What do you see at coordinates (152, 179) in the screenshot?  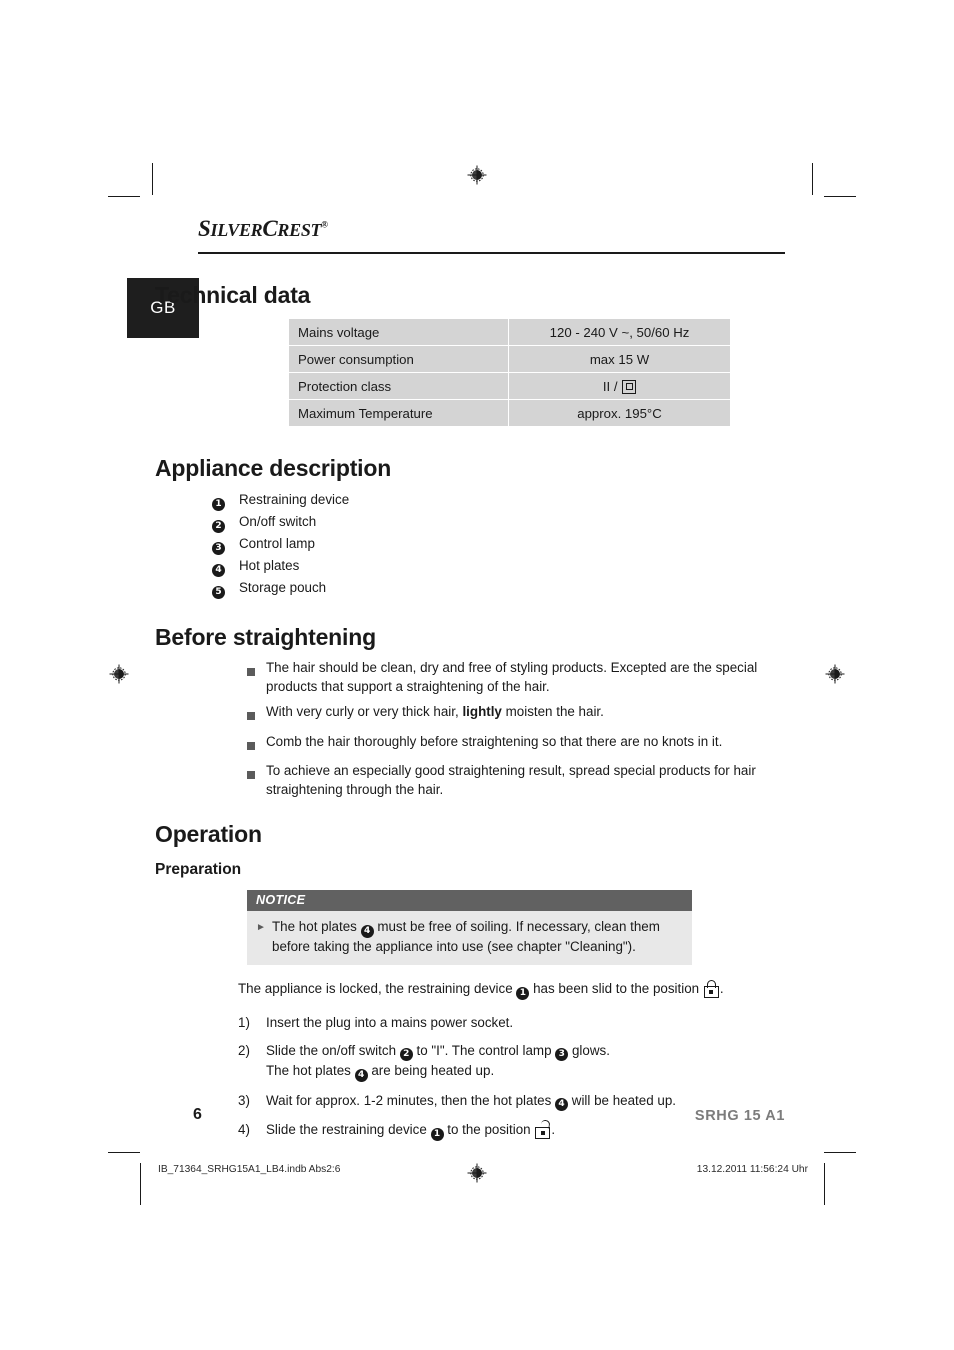 I see `crop-mark-top-left-vertical` at bounding box center [152, 179].